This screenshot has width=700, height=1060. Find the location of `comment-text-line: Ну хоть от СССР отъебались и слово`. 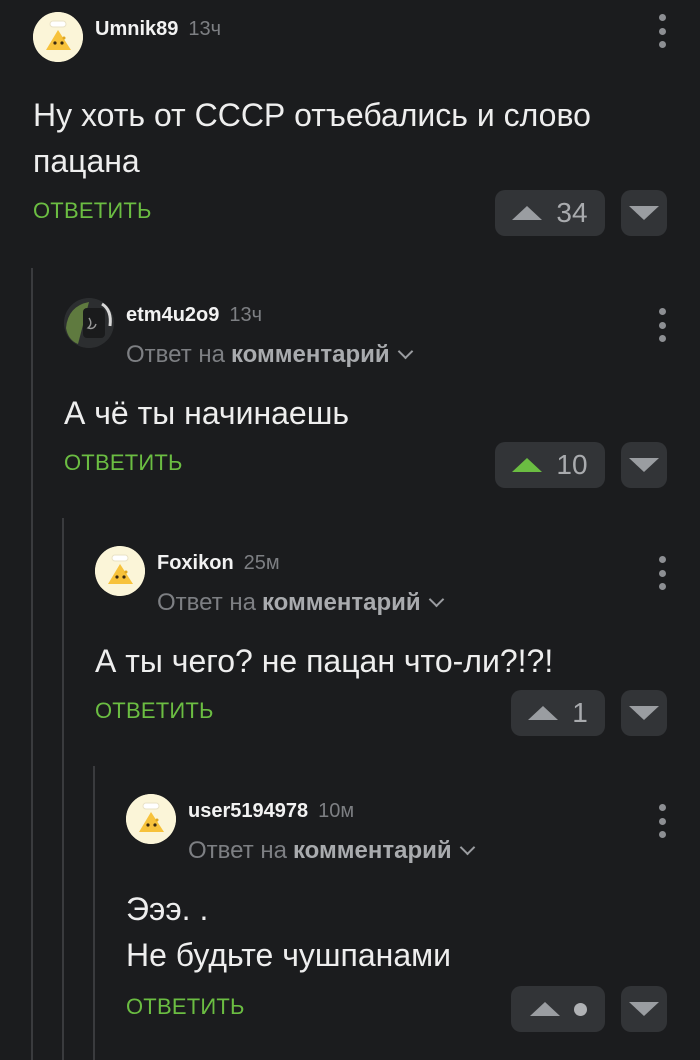

comment-text-line: Ну хоть от СССР отъебались и слово is located at coordinates (312, 115).